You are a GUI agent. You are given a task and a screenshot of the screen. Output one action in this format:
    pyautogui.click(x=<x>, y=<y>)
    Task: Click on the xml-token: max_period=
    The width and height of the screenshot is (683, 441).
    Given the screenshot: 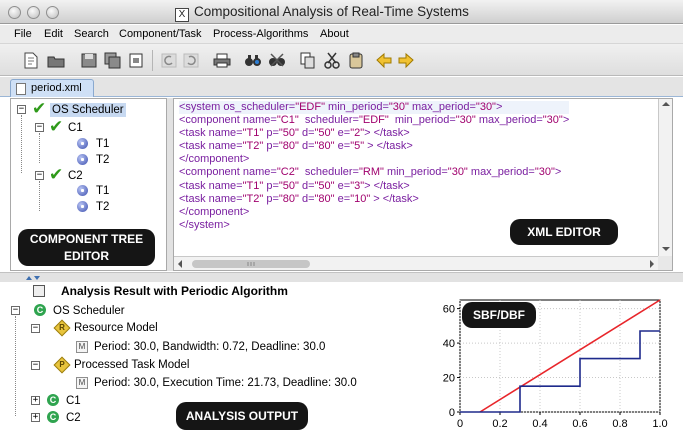 What is the action you would take?
    pyautogui.click(x=509, y=120)
    